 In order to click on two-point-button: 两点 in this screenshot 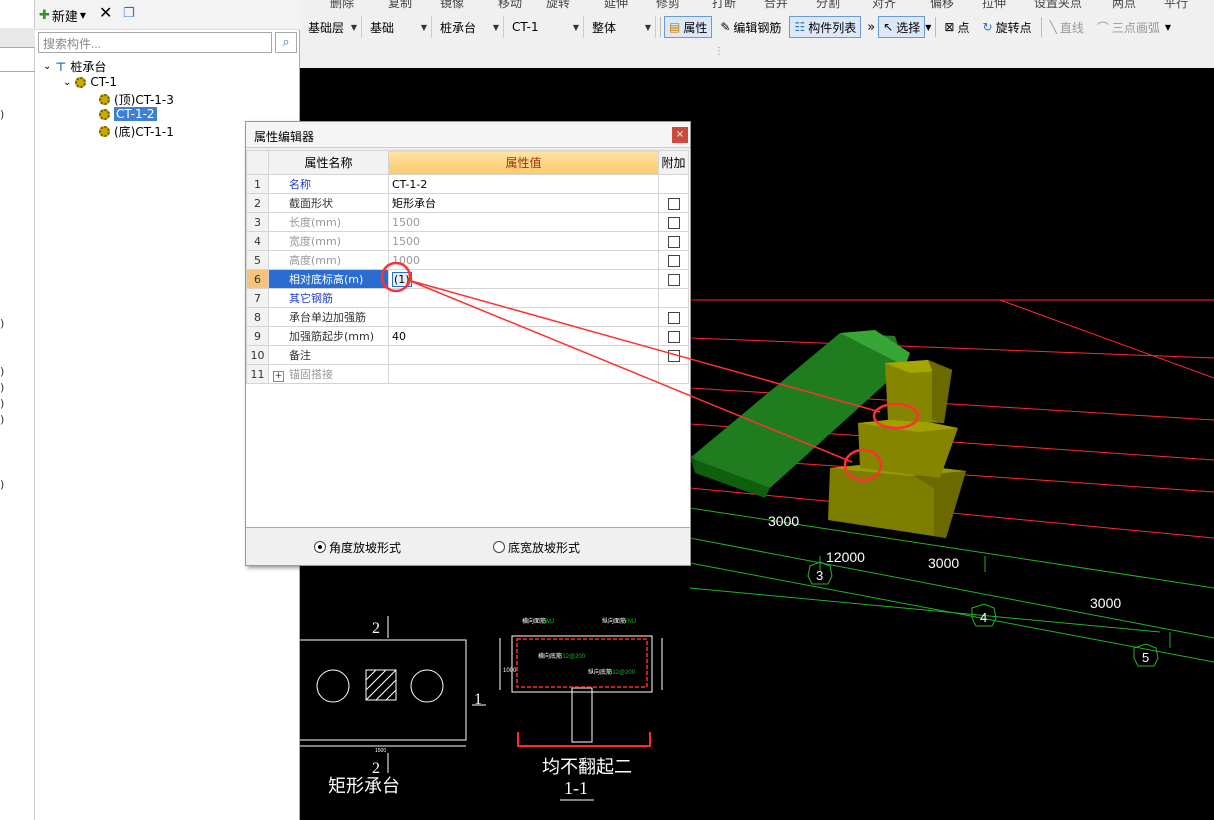, I will do `click(1124, 5)`.